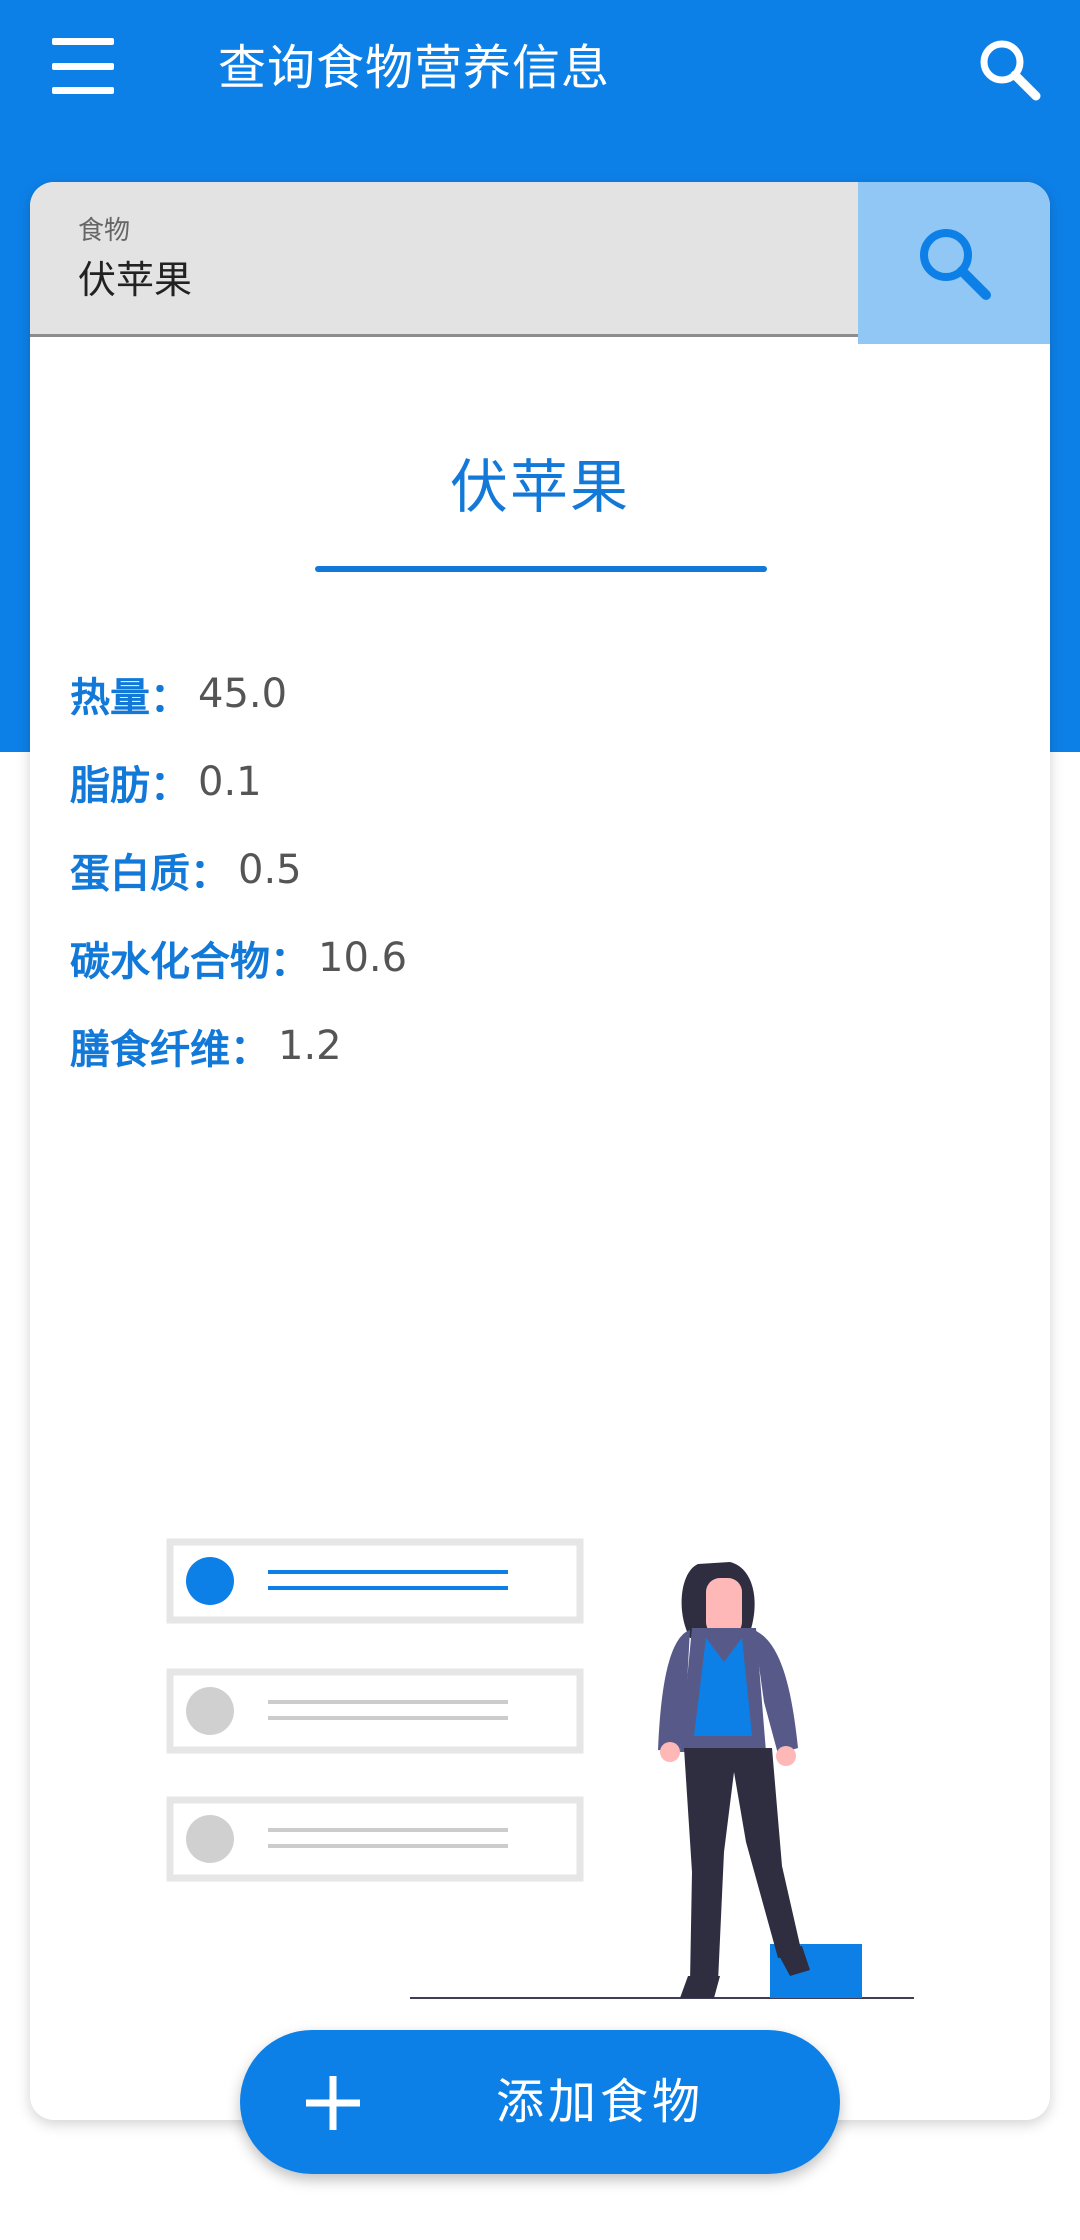 This screenshot has width=1080, height=2240. I want to click on add-food-button: 添加食物, so click(540, 2102).